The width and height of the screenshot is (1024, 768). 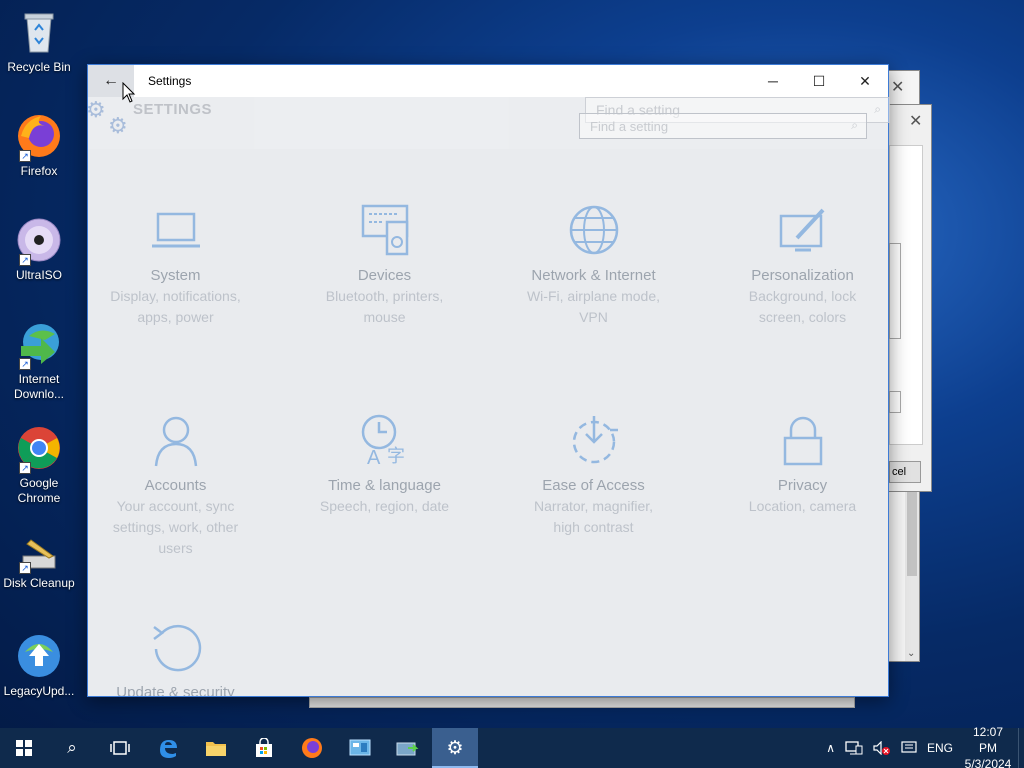 I want to click on taskbar: ⌕ ⚙ ∧ ENG 12:07 PM 5/3/2024, so click(x=512, y=746).